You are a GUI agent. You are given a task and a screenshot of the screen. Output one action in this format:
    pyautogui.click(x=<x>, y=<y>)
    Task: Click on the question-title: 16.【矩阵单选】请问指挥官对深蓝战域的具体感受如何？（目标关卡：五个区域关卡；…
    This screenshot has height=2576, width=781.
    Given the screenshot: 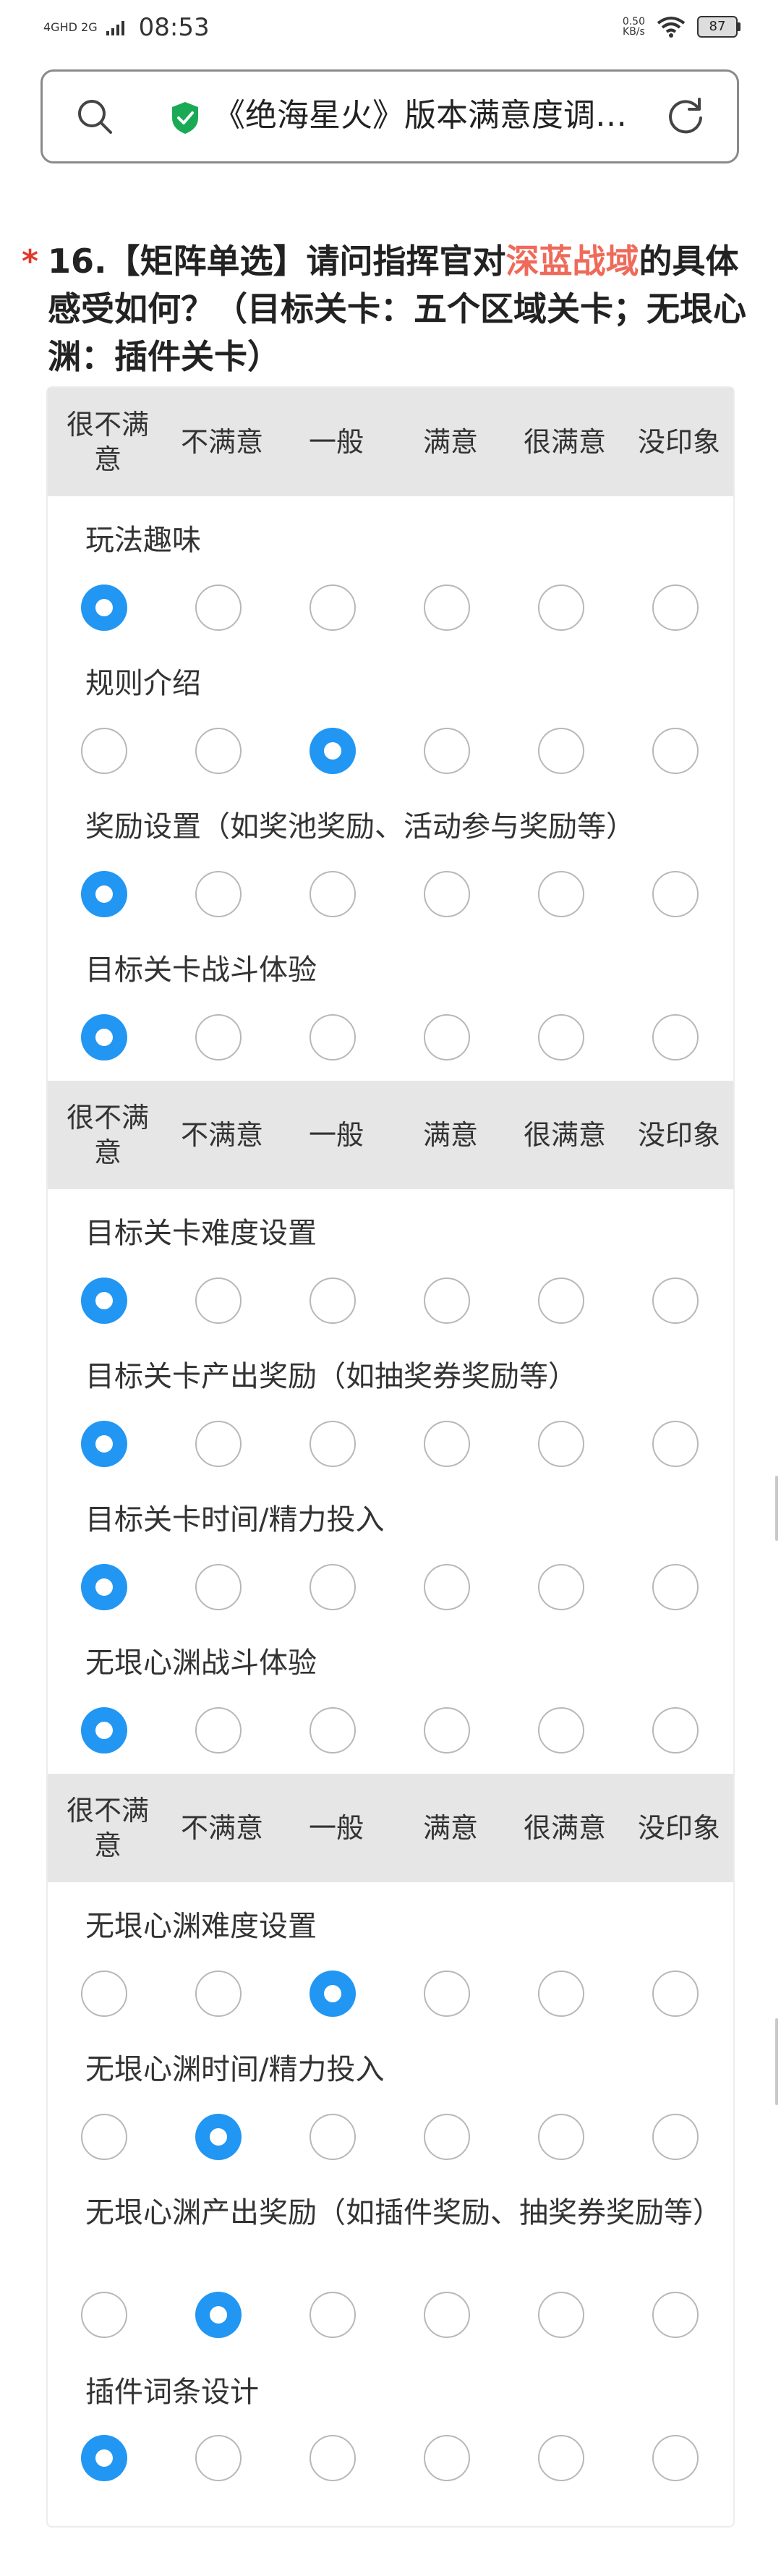 What is the action you would take?
    pyautogui.click(x=402, y=309)
    